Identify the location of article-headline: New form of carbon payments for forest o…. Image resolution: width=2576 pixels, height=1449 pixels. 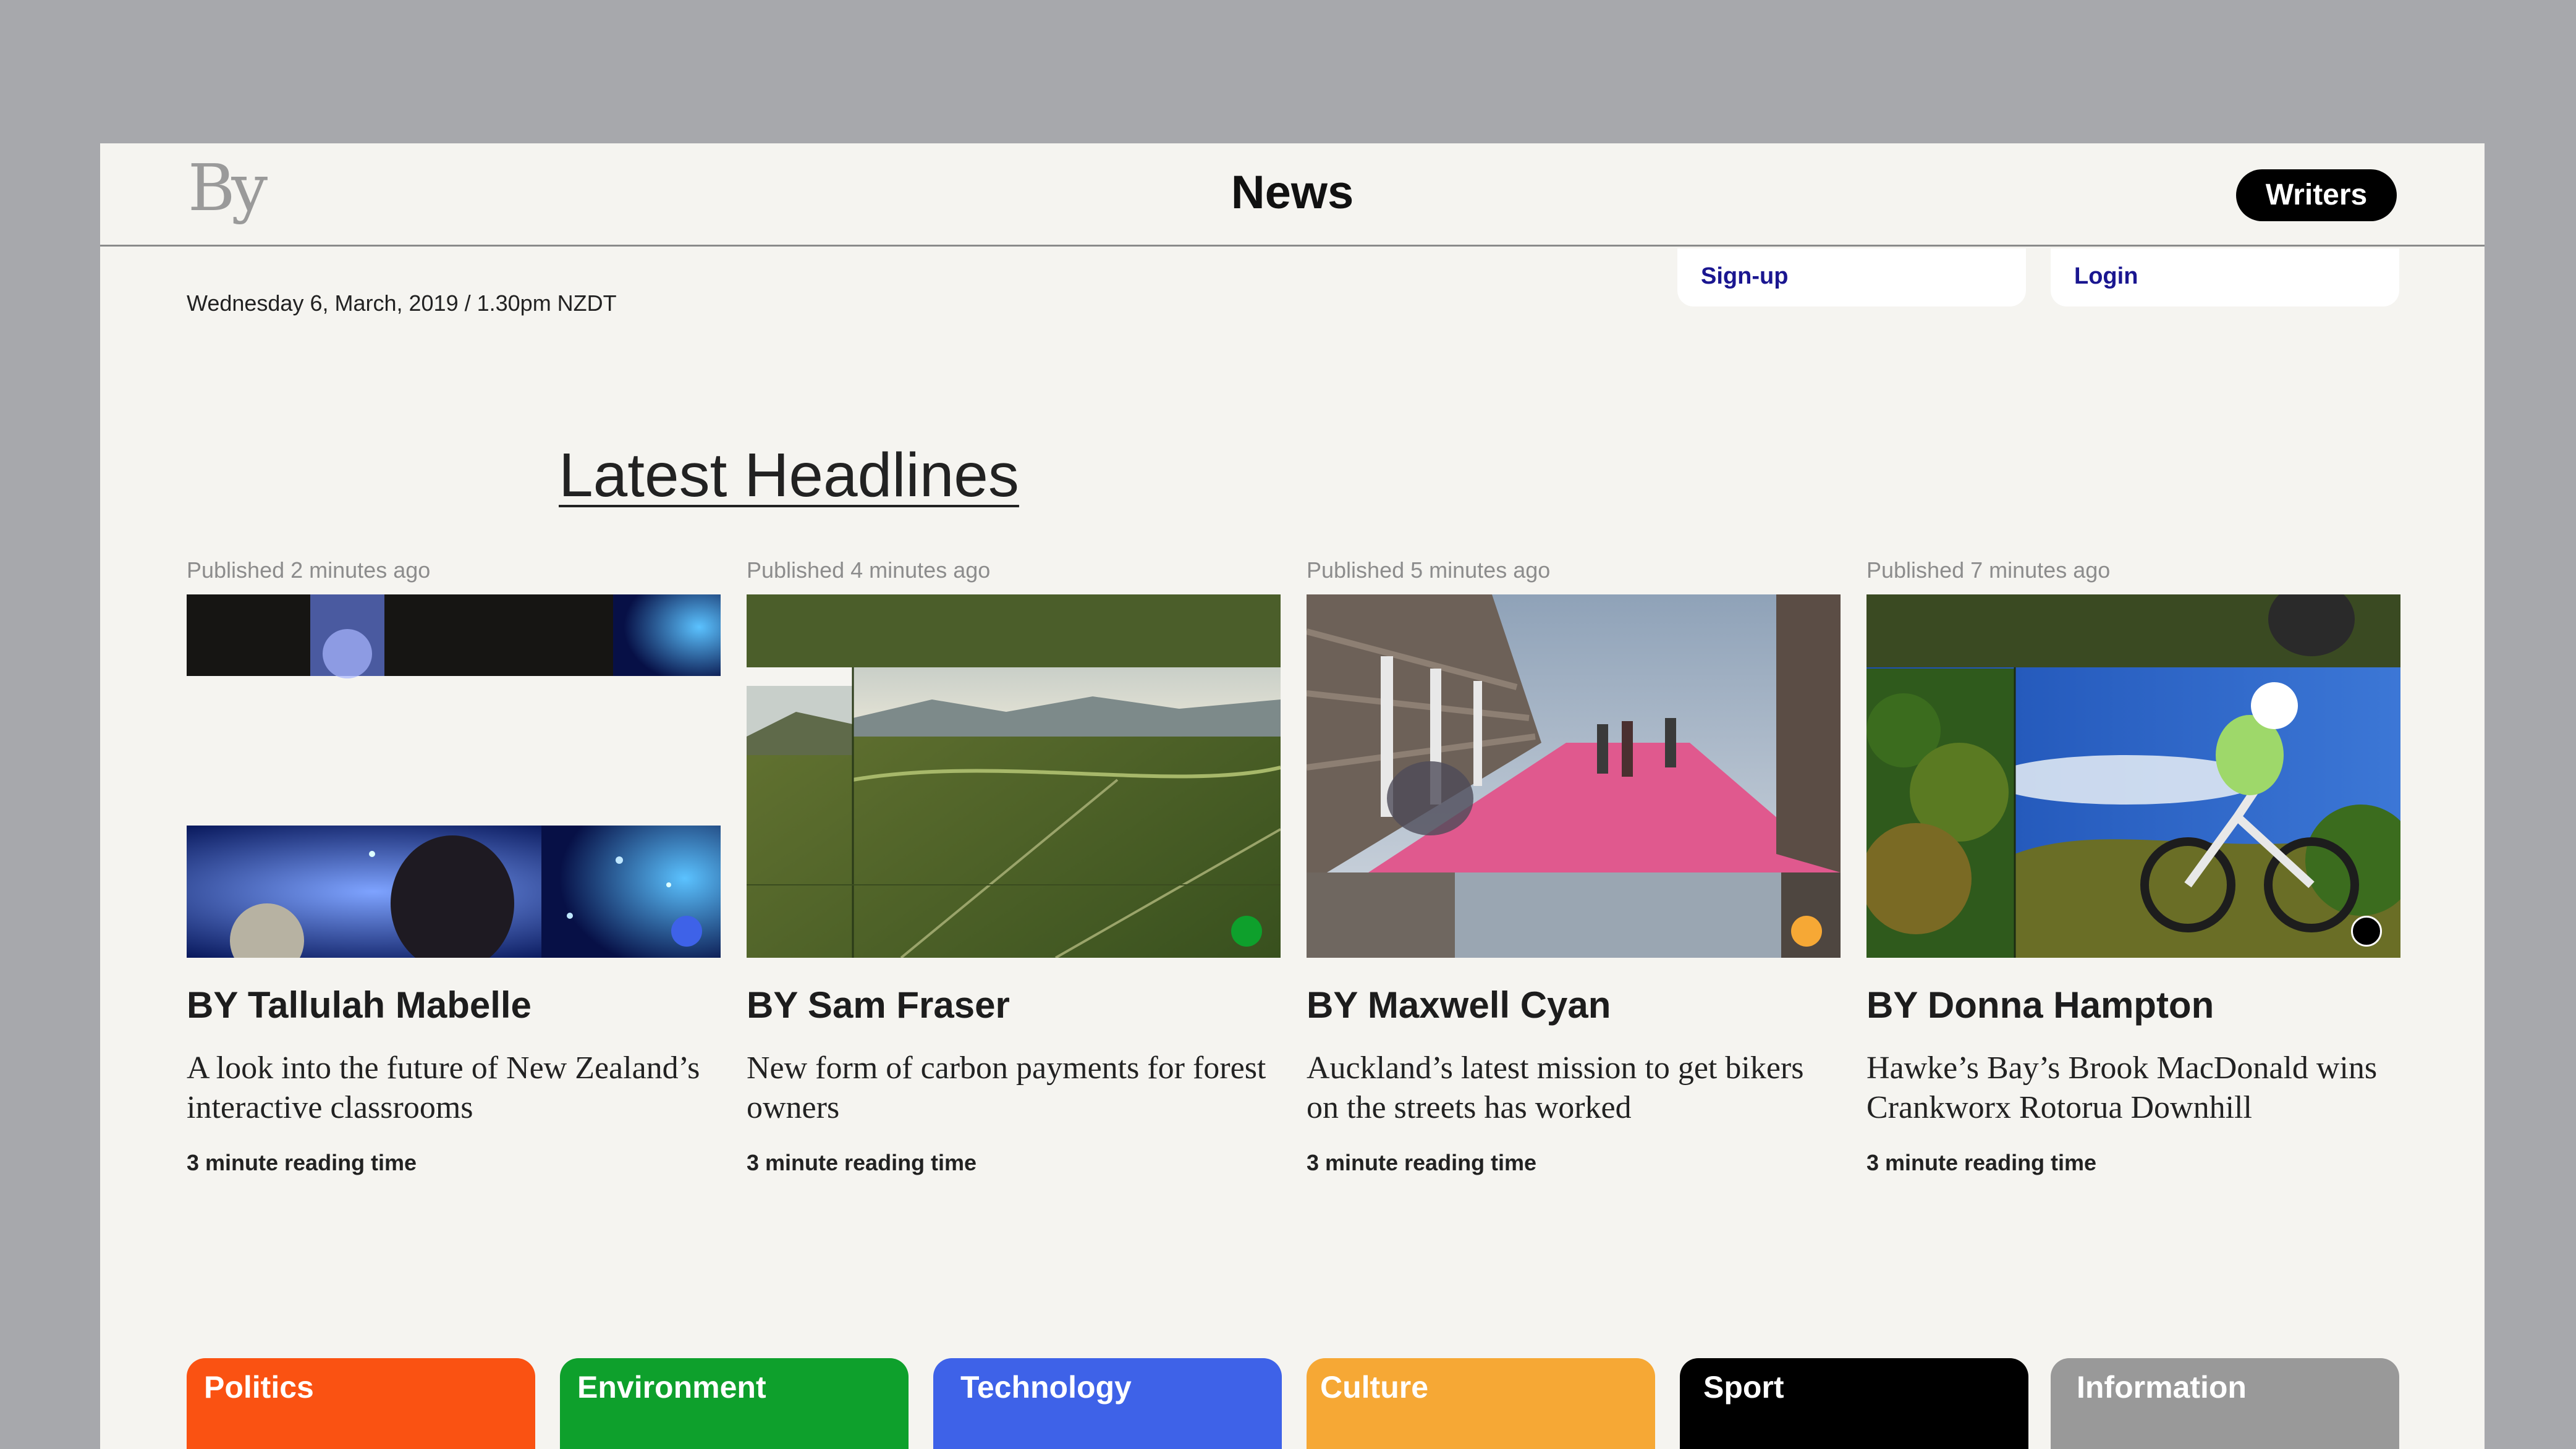
(1014, 1089).